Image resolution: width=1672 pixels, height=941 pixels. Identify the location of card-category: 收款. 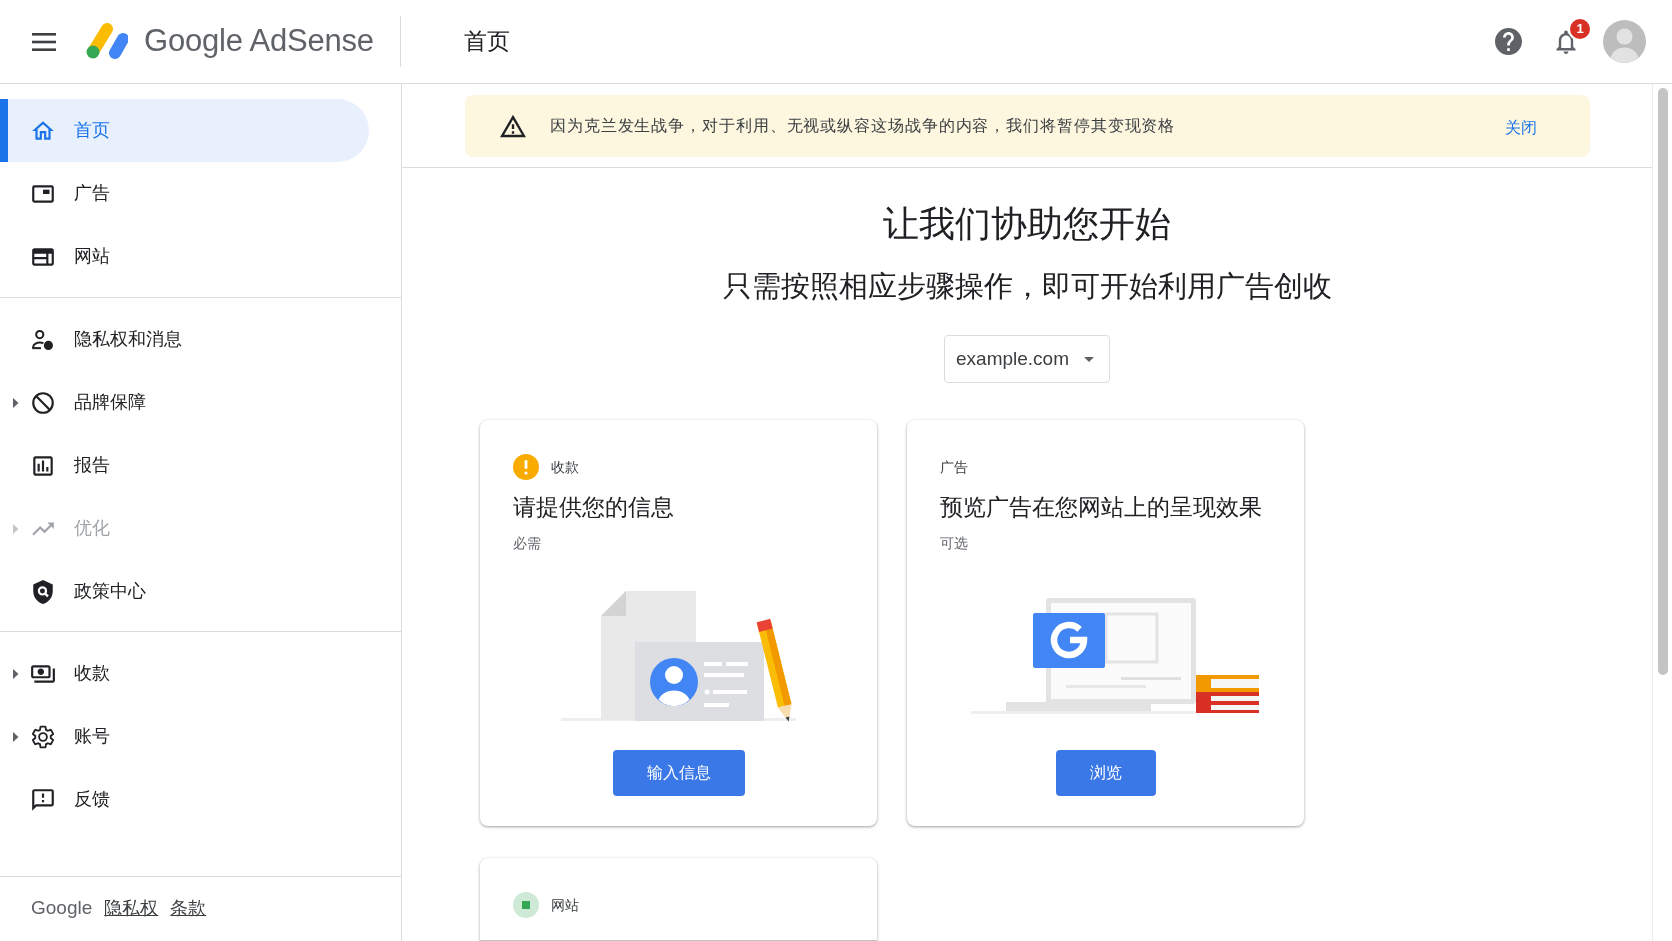
(565, 467).